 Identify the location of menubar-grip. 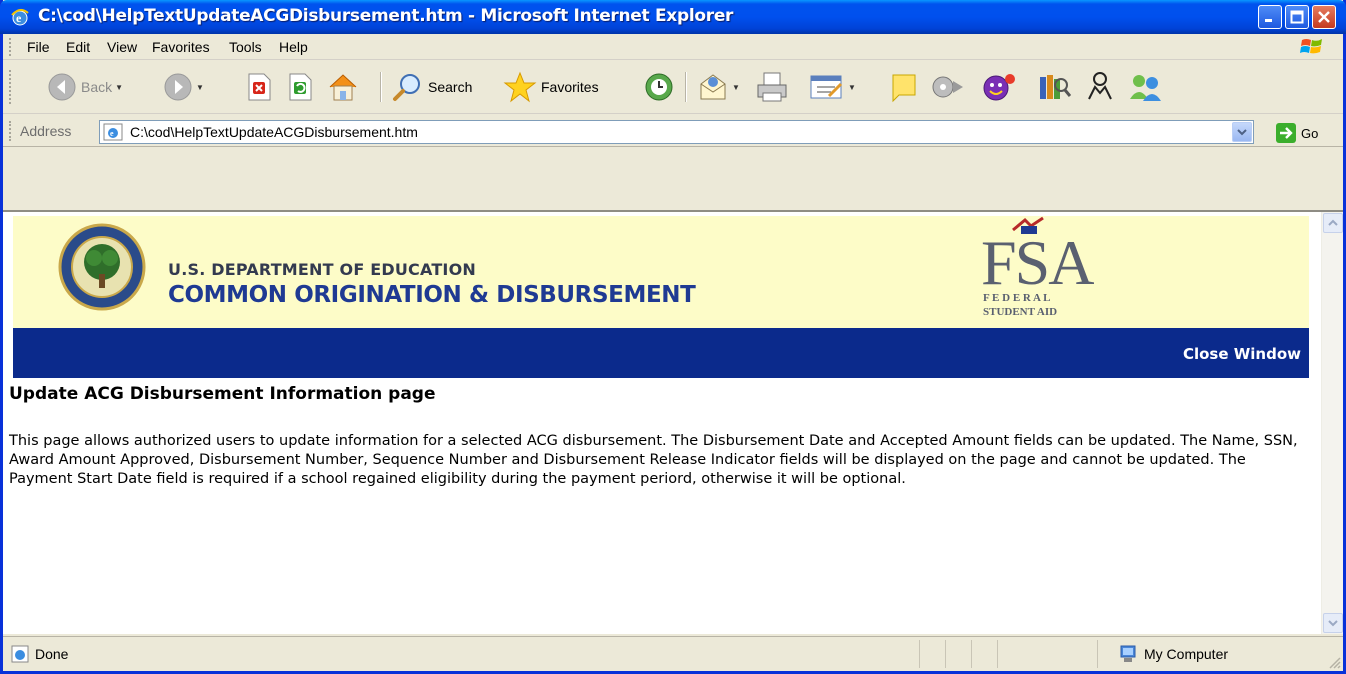
(10, 47).